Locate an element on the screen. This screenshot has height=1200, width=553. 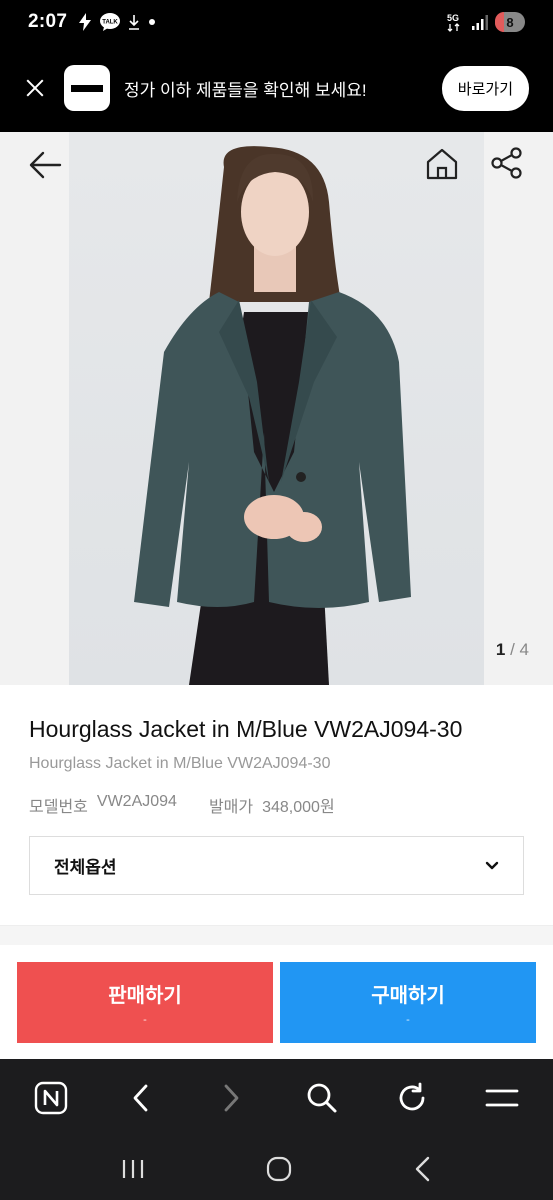
talk-icon: TALK is located at coordinates (110, 22).